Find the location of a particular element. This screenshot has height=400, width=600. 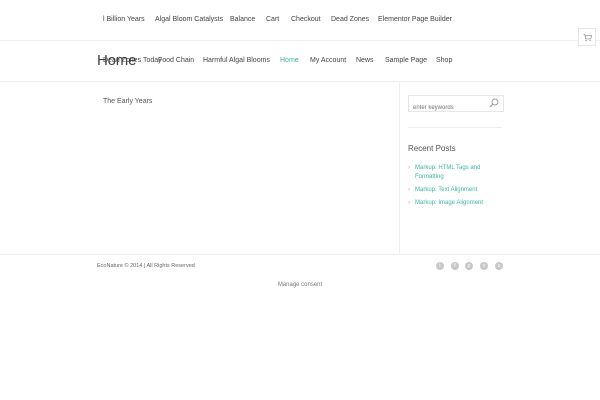

search-icon is located at coordinates (494, 103).